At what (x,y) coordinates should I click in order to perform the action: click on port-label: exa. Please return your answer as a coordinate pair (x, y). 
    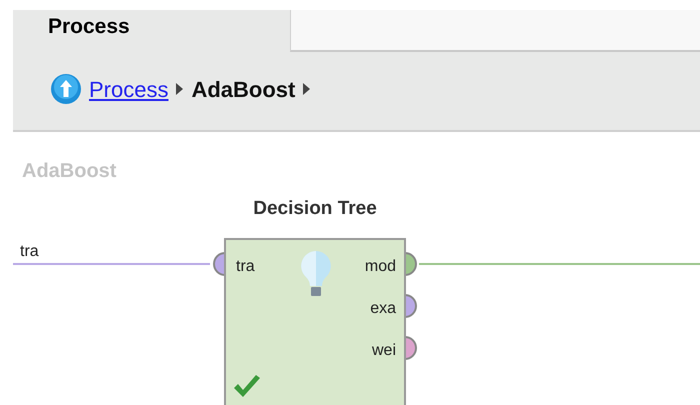
    Looking at the image, I should click on (383, 309).